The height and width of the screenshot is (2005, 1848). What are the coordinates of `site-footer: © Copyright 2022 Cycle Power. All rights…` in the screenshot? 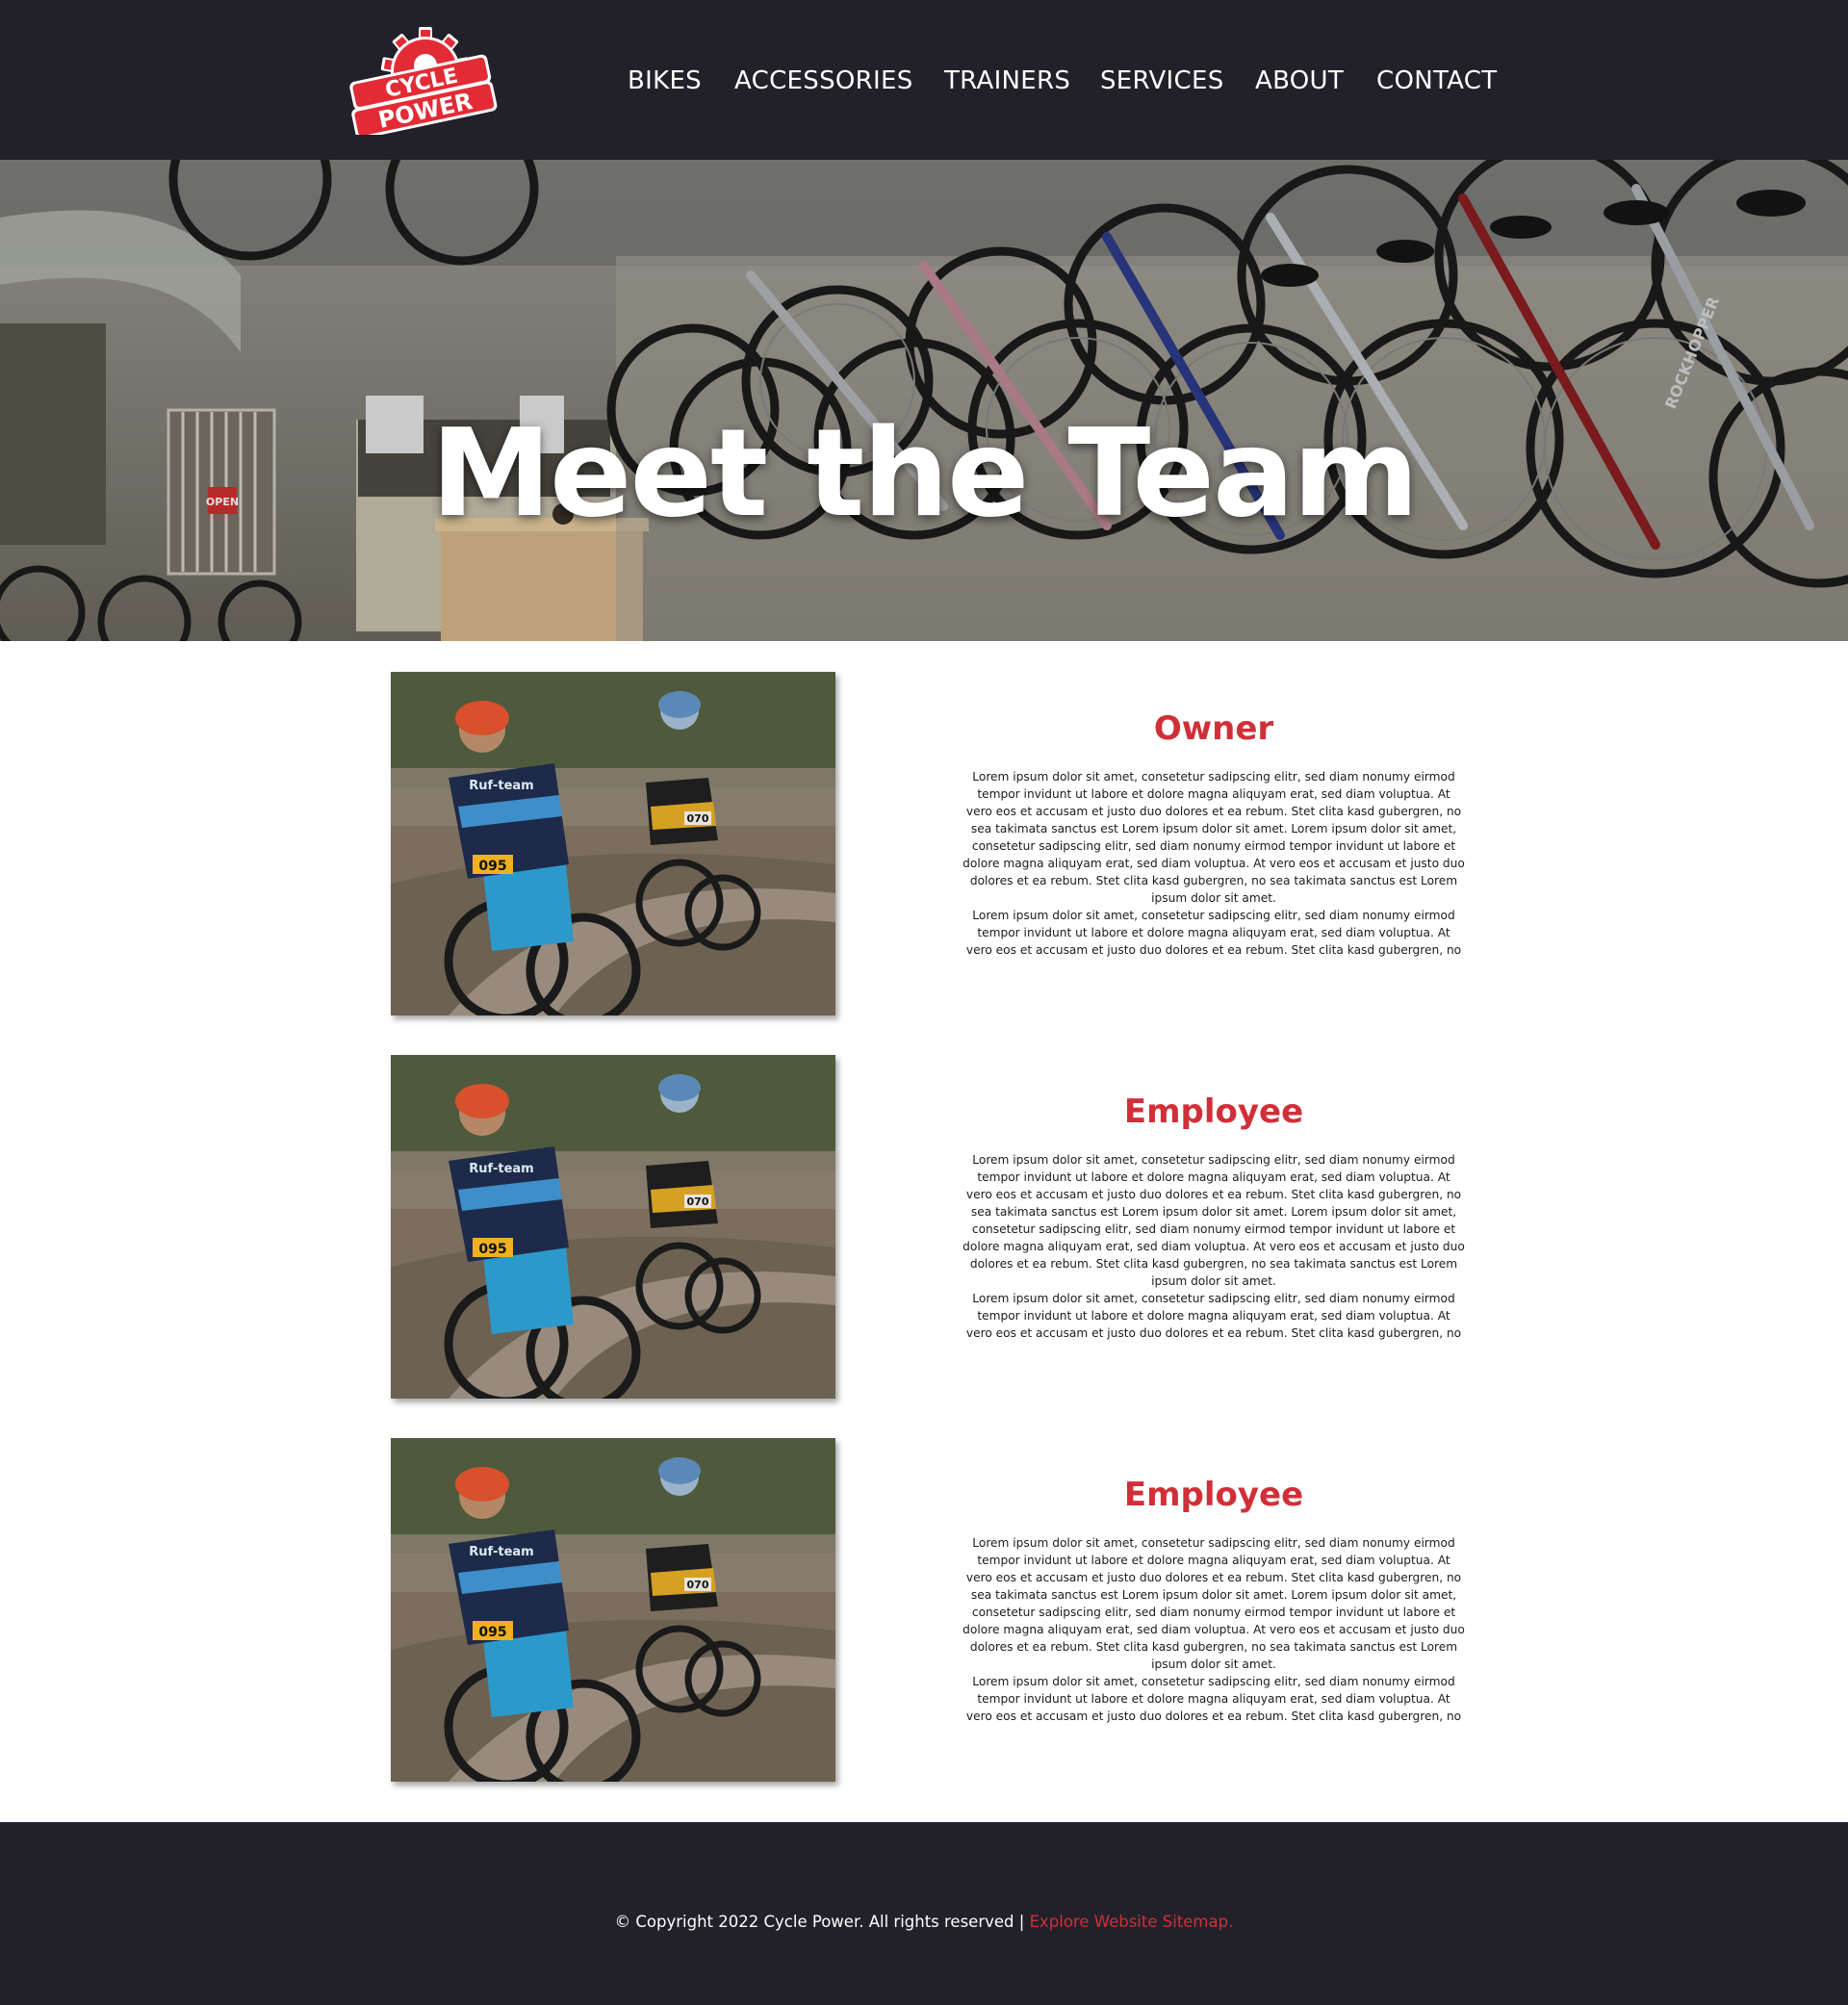 It's located at (924, 1914).